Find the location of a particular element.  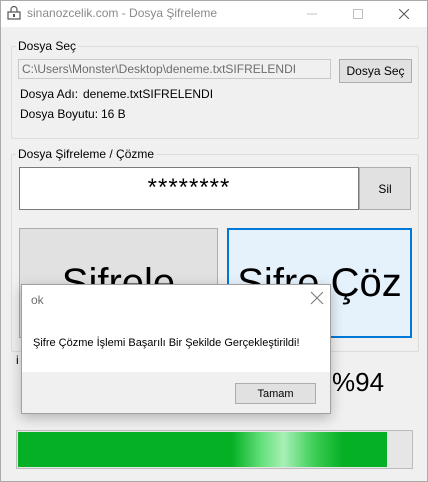

hidden-label-stub: i is located at coordinates (17, 360).